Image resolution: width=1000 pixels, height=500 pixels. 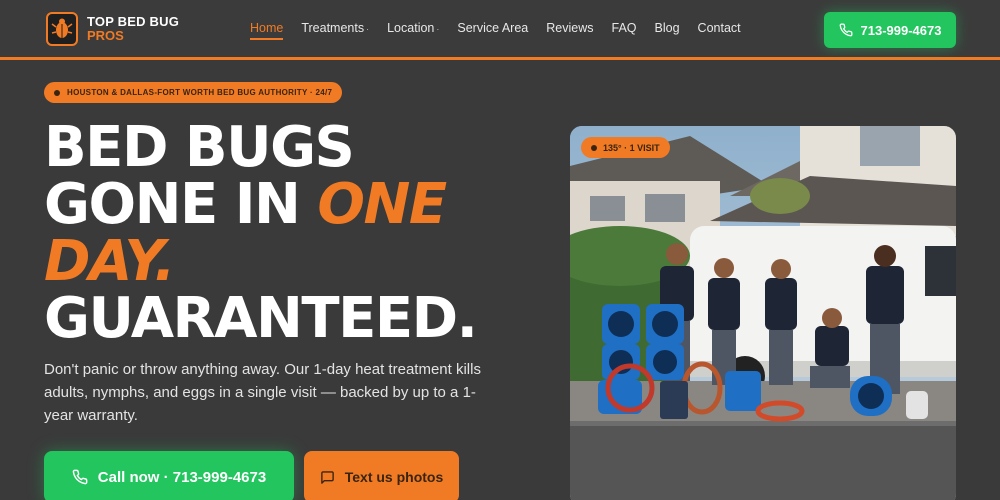 What do you see at coordinates (492, 28) in the screenshot?
I see `nav-service-area: Service Area` at bounding box center [492, 28].